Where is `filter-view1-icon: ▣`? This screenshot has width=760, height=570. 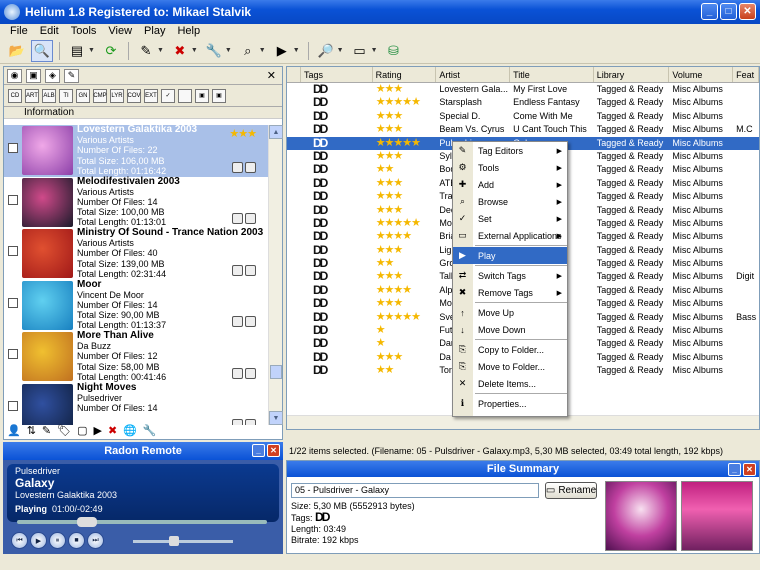
filter-view1-icon: ▣ is located at coordinates (202, 95).